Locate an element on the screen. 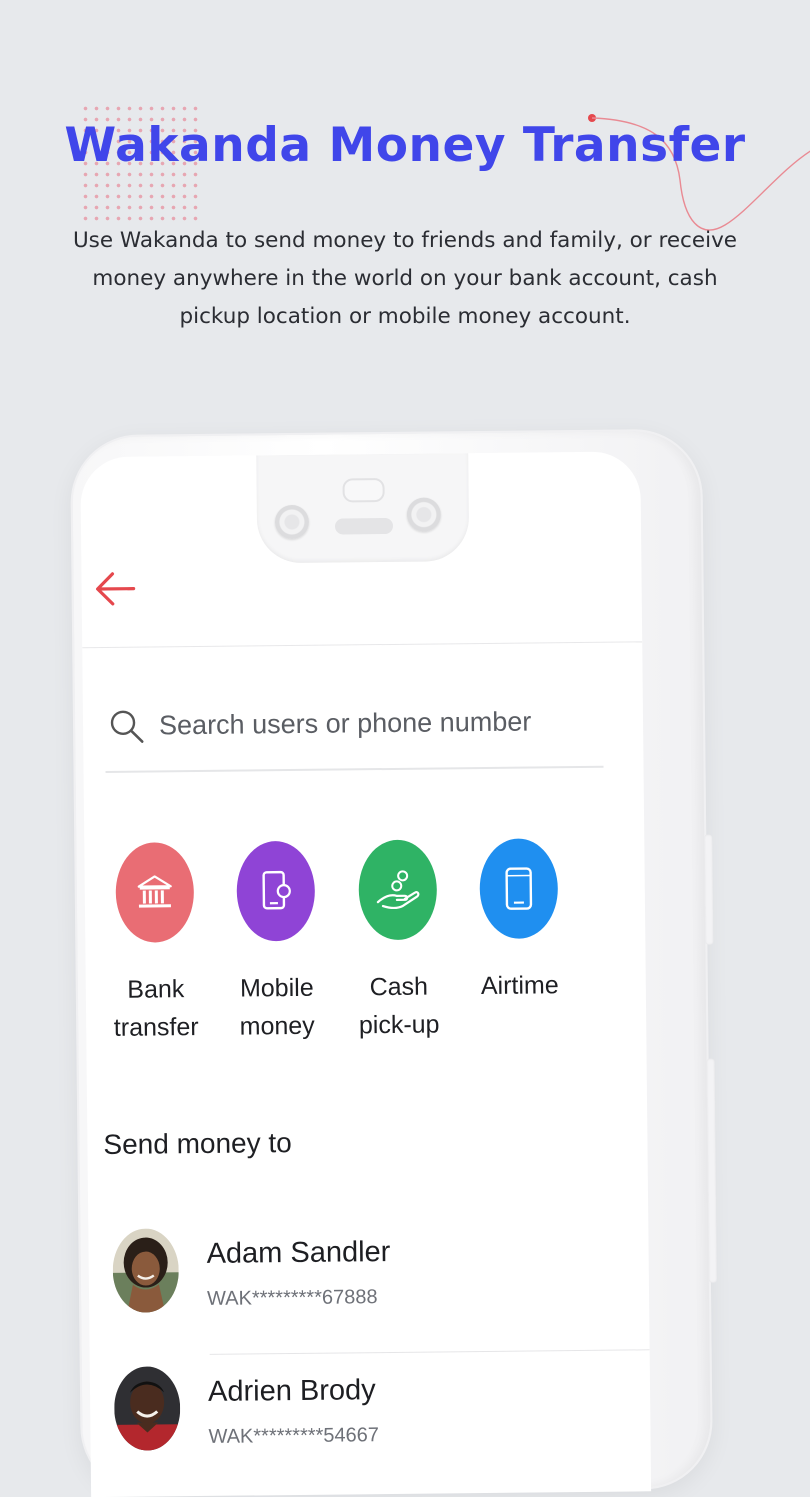 This screenshot has height=1497, width=810. send-money-to-heading: Send money to is located at coordinates (197, 1144).